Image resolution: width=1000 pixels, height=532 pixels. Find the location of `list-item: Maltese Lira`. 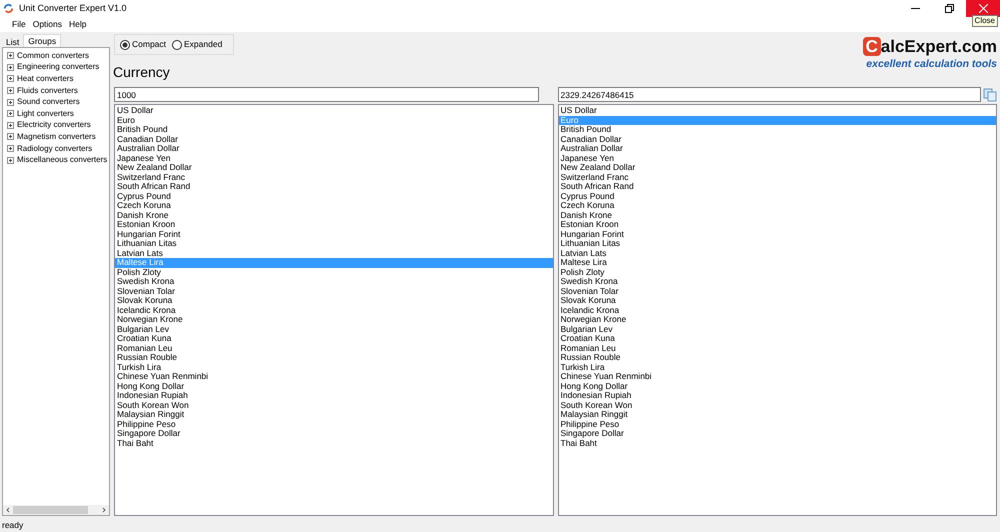

list-item: Maltese Lira is located at coordinates (777, 263).